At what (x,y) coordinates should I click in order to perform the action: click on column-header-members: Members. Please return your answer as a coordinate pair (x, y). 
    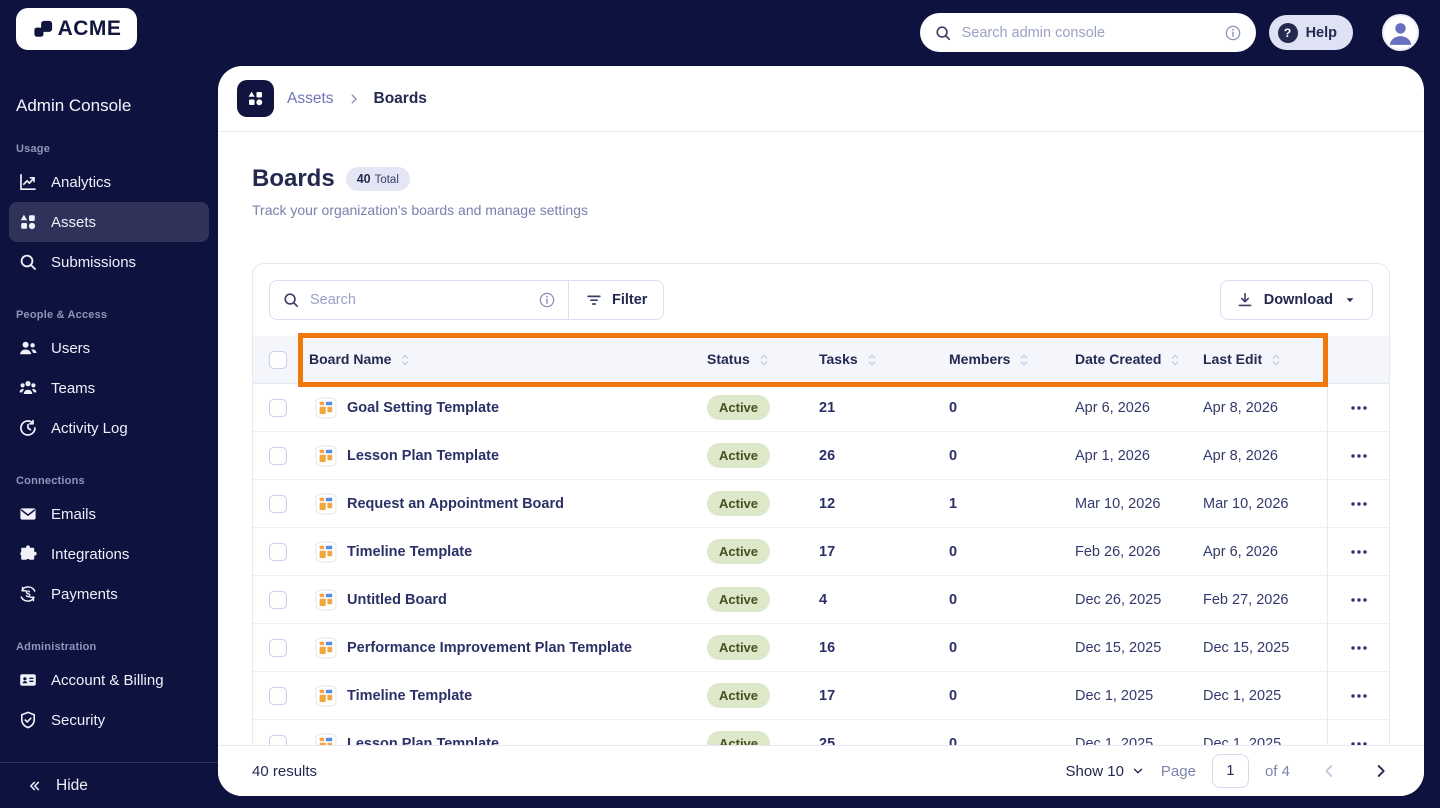
    Looking at the image, I should click on (1012, 359).